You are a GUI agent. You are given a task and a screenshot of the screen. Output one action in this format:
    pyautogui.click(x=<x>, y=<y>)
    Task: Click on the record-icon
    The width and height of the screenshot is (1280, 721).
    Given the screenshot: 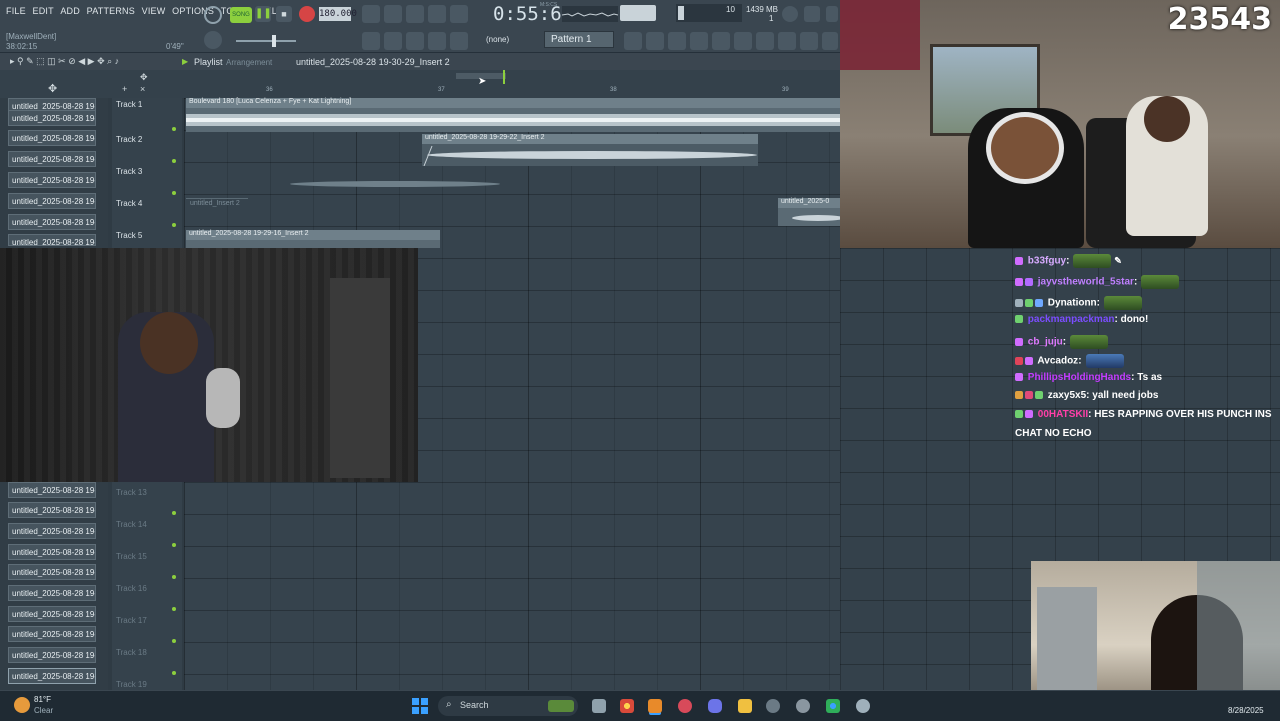 What is the action you would take?
    pyautogui.click(x=307, y=14)
    